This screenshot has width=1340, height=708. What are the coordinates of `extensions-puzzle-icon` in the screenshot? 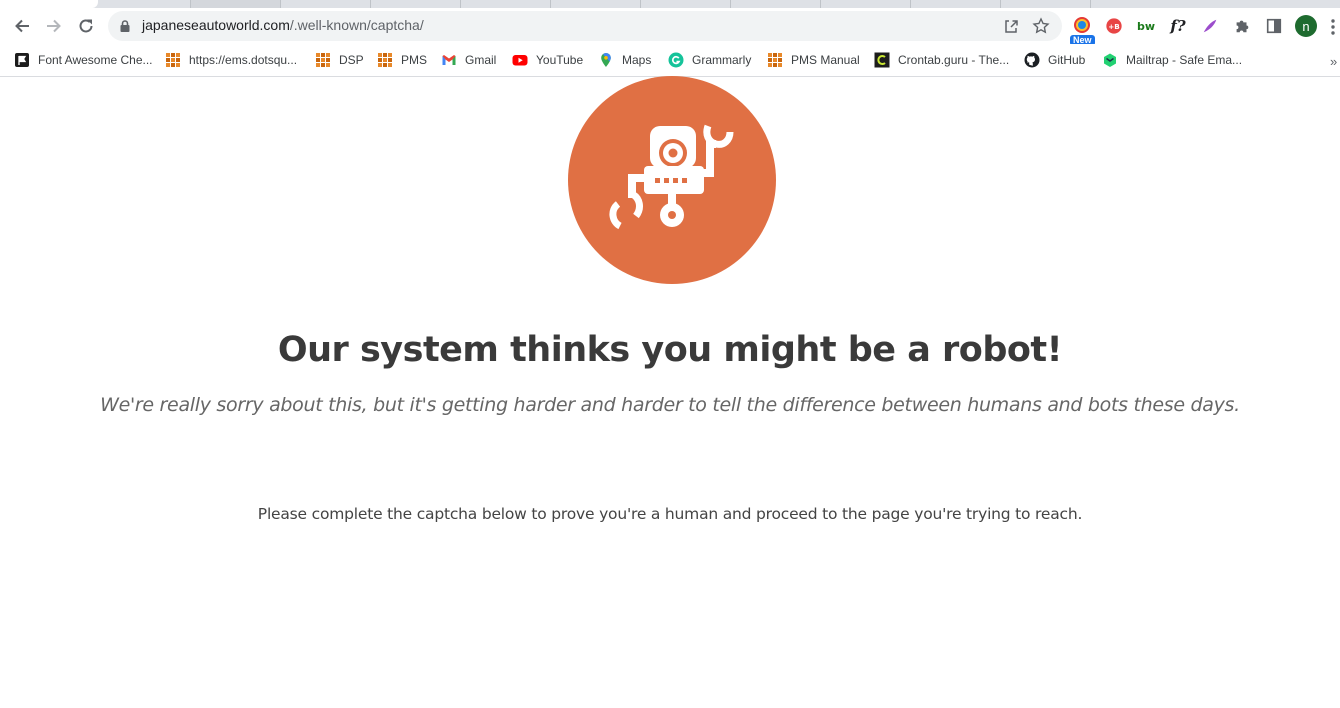 It's located at (1242, 26).